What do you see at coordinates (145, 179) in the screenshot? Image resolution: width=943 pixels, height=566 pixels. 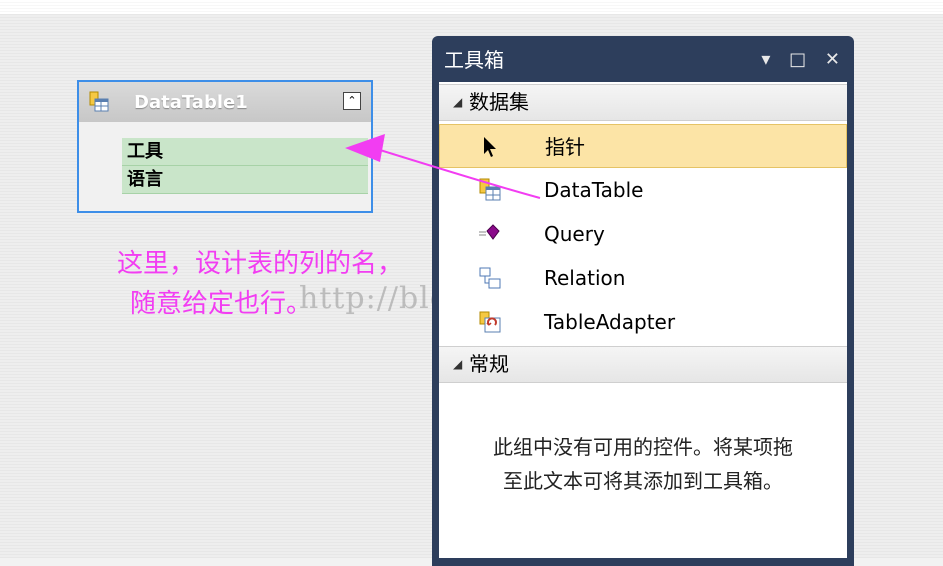 I see `column-name: 语言` at bounding box center [145, 179].